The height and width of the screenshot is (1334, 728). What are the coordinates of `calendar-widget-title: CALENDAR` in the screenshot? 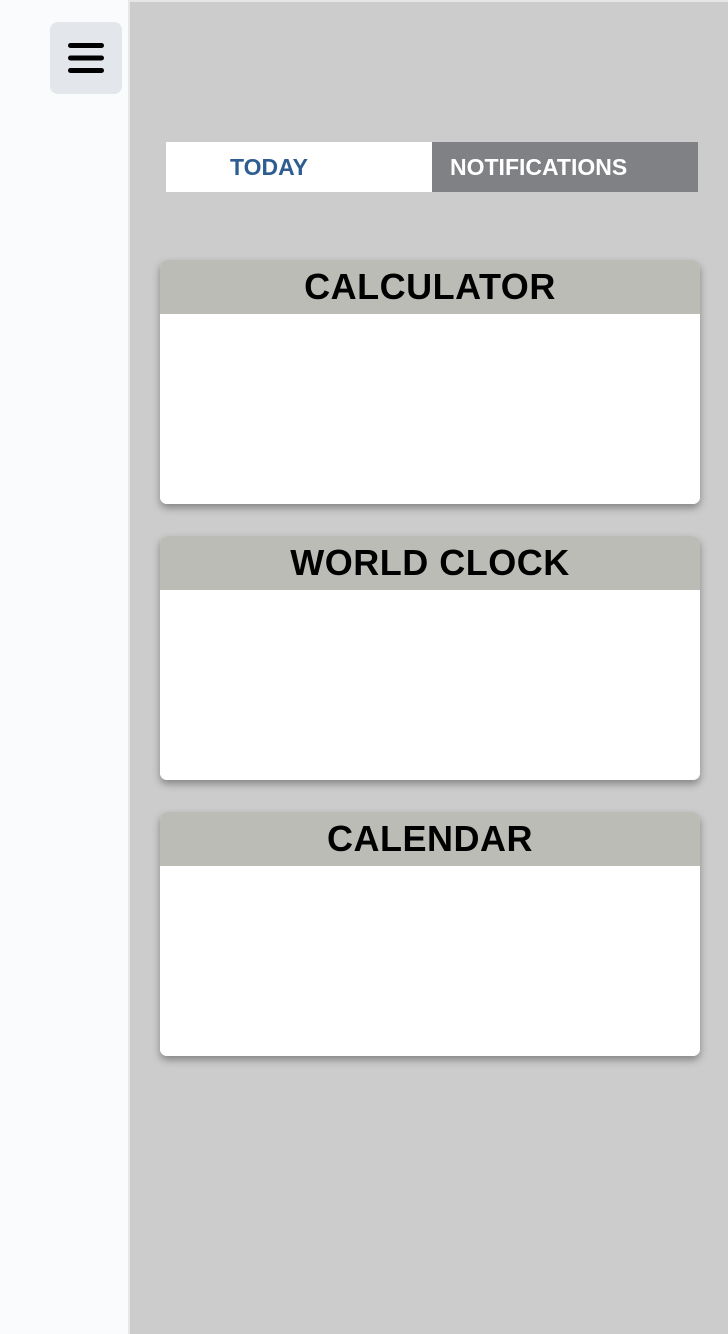 It's located at (430, 839).